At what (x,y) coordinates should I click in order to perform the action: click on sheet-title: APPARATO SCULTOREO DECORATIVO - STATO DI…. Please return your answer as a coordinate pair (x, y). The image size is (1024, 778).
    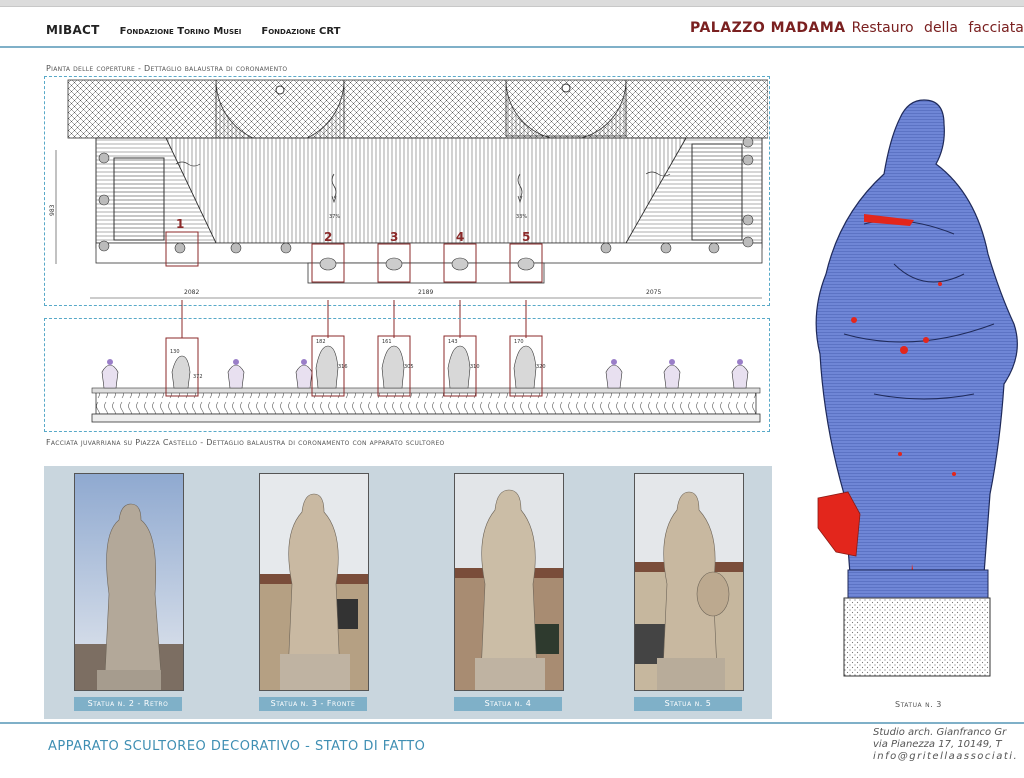
    Looking at the image, I should click on (237, 746).